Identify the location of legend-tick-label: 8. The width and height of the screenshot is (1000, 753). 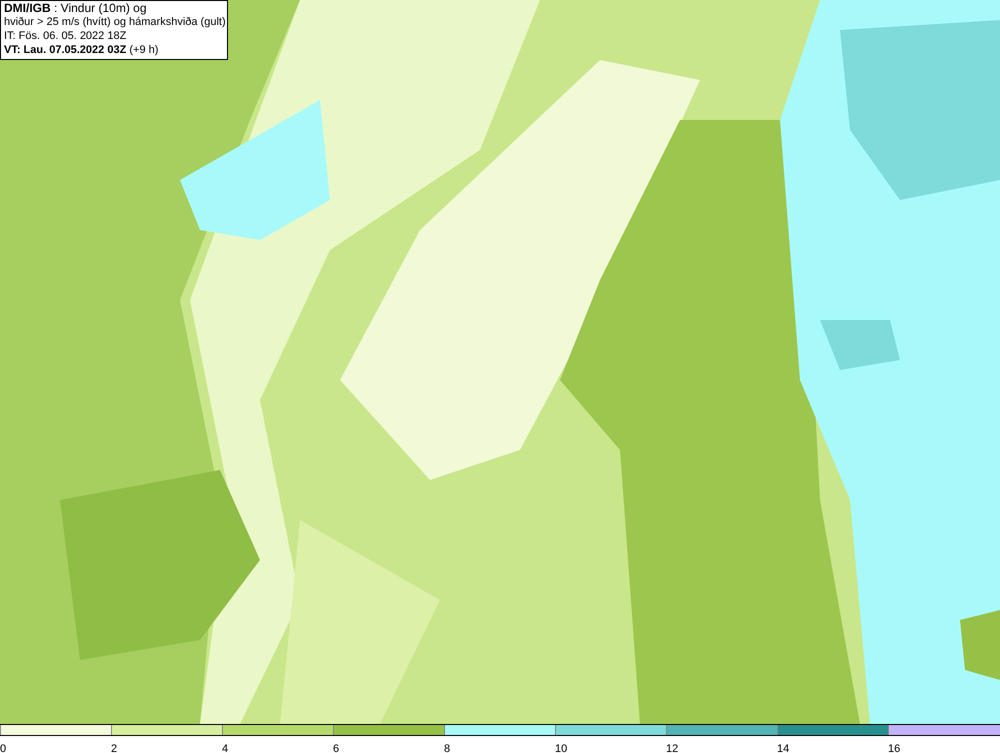
(447, 748).